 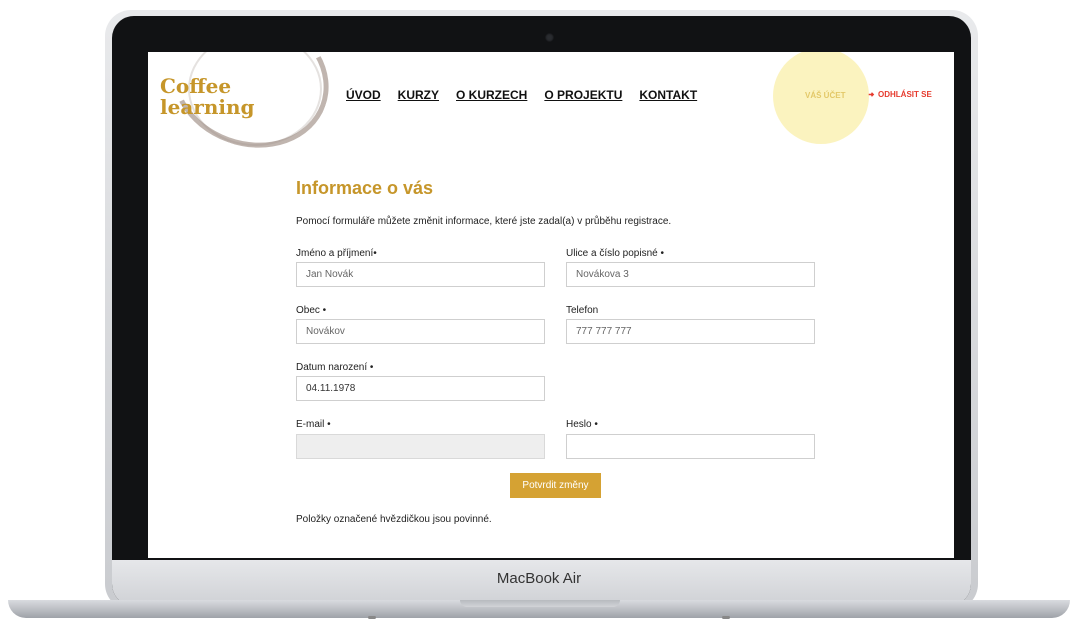 What do you see at coordinates (690, 274) in the screenshot?
I see `street-field: Novákova 3` at bounding box center [690, 274].